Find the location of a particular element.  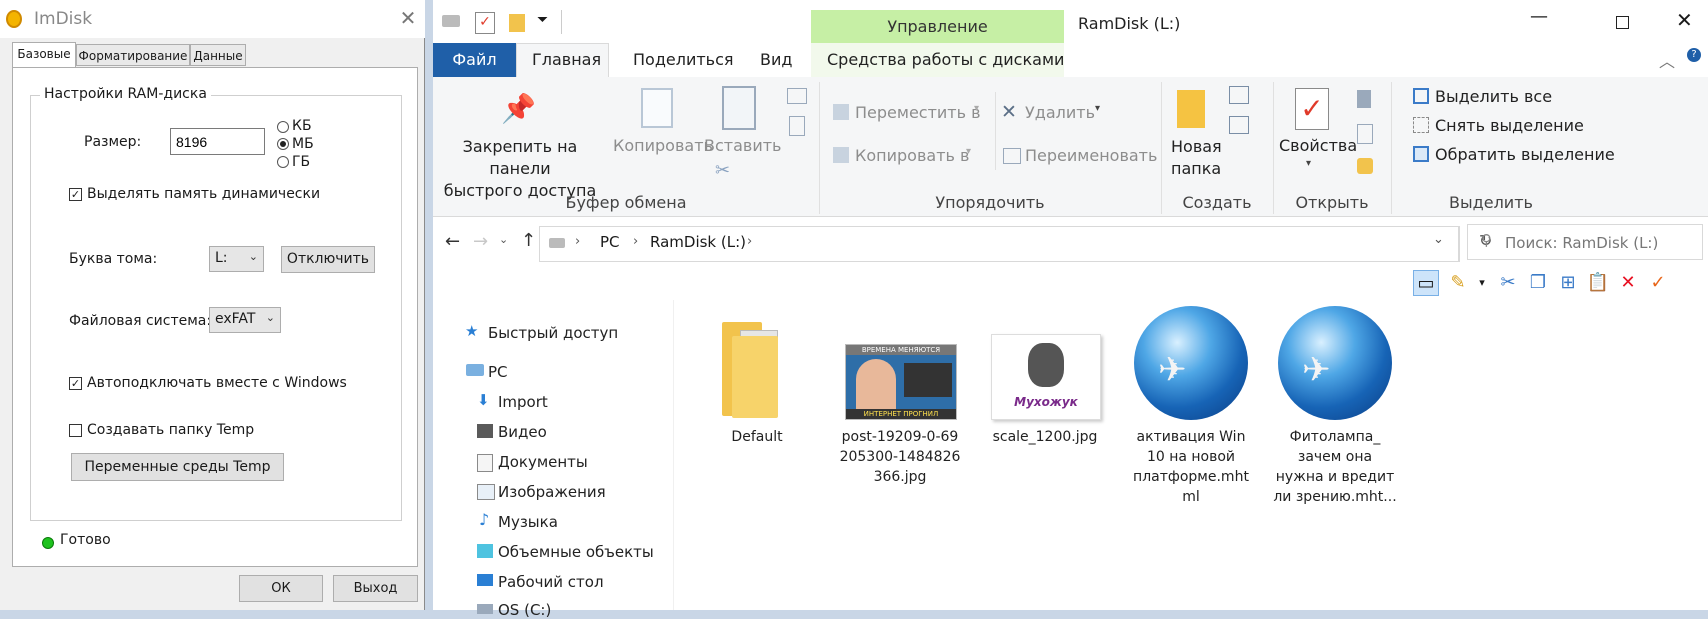

temp-checkbox is located at coordinates (75, 430).